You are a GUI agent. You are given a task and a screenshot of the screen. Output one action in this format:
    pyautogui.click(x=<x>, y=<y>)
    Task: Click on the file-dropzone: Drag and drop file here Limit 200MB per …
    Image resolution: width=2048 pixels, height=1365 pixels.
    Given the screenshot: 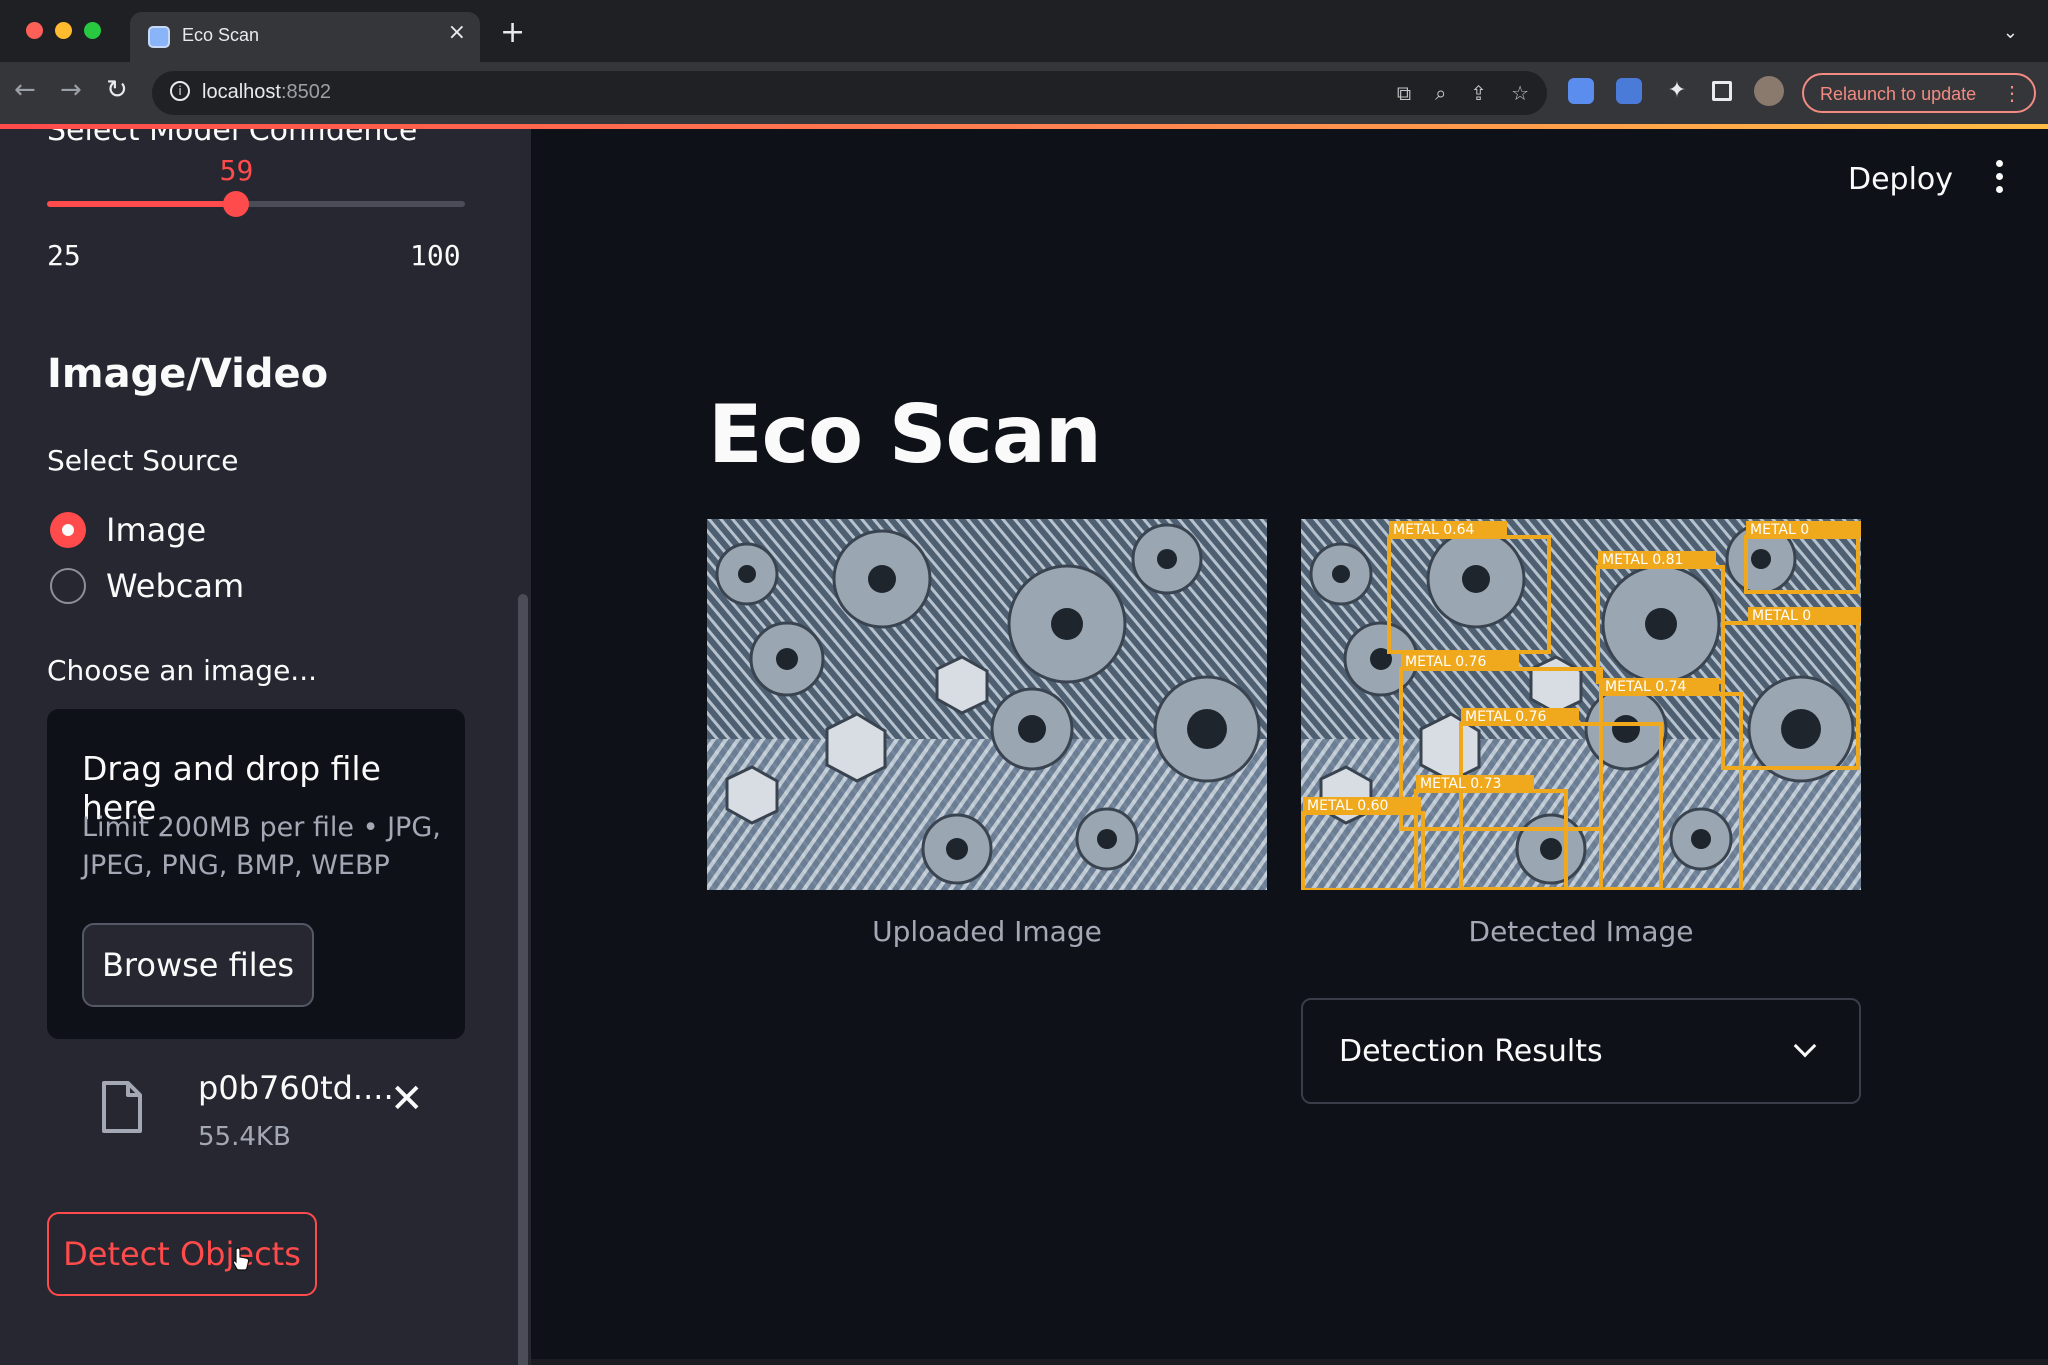 What is the action you would take?
    pyautogui.click(x=256, y=874)
    